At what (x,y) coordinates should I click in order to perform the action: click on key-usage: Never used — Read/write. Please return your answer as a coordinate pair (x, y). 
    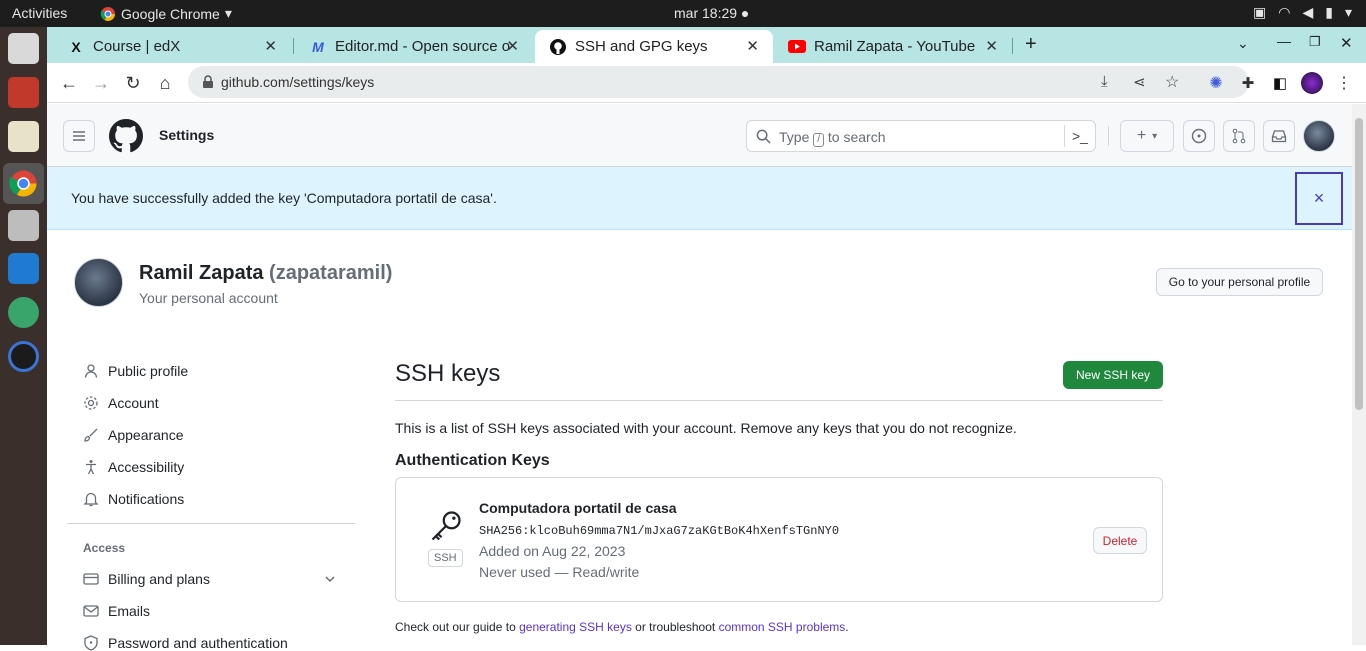
    Looking at the image, I should click on (559, 572).